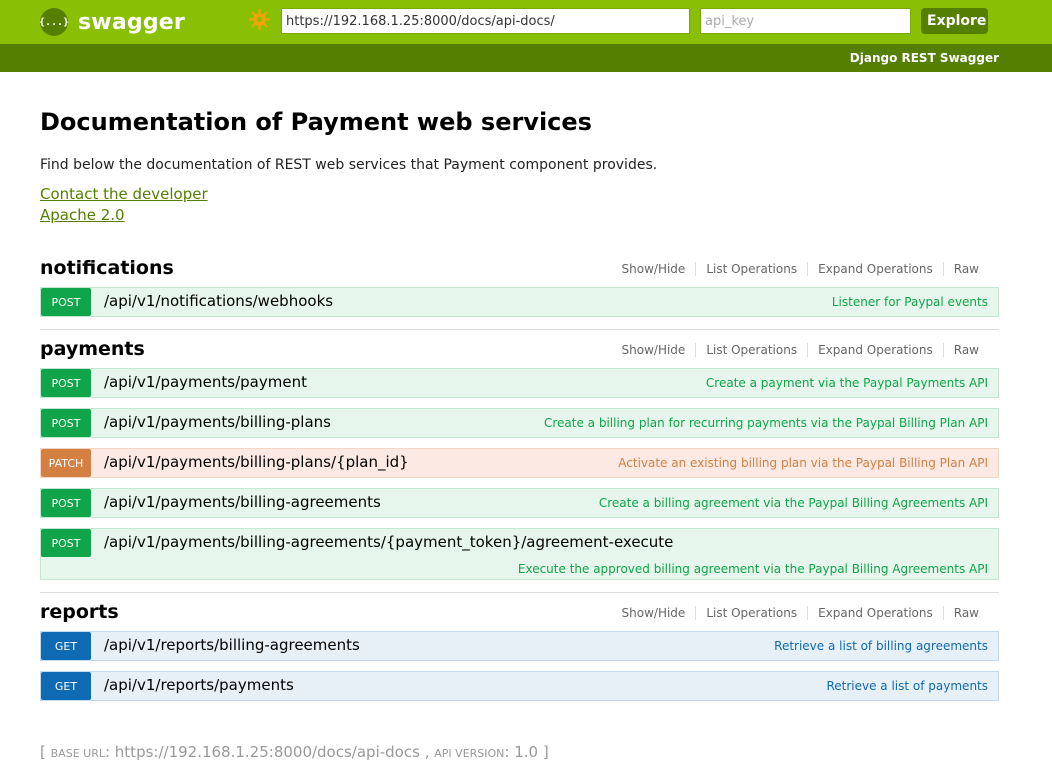 This screenshot has width=1052, height=784. What do you see at coordinates (469, 753) in the screenshot?
I see `api-version-label: api version` at bounding box center [469, 753].